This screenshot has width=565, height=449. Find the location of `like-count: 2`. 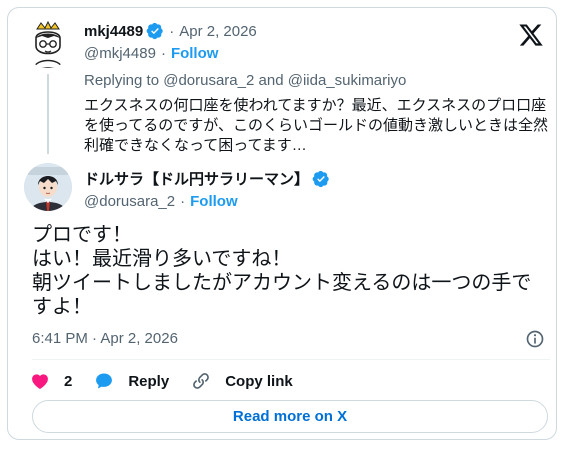

like-count: 2 is located at coordinates (68, 381).